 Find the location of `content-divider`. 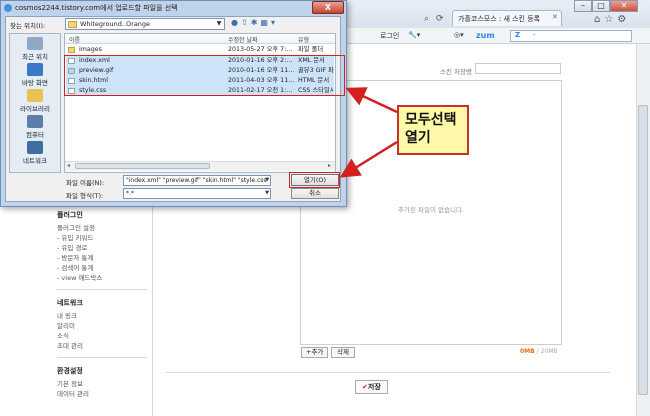

content-divider is located at coordinates (387, 372).